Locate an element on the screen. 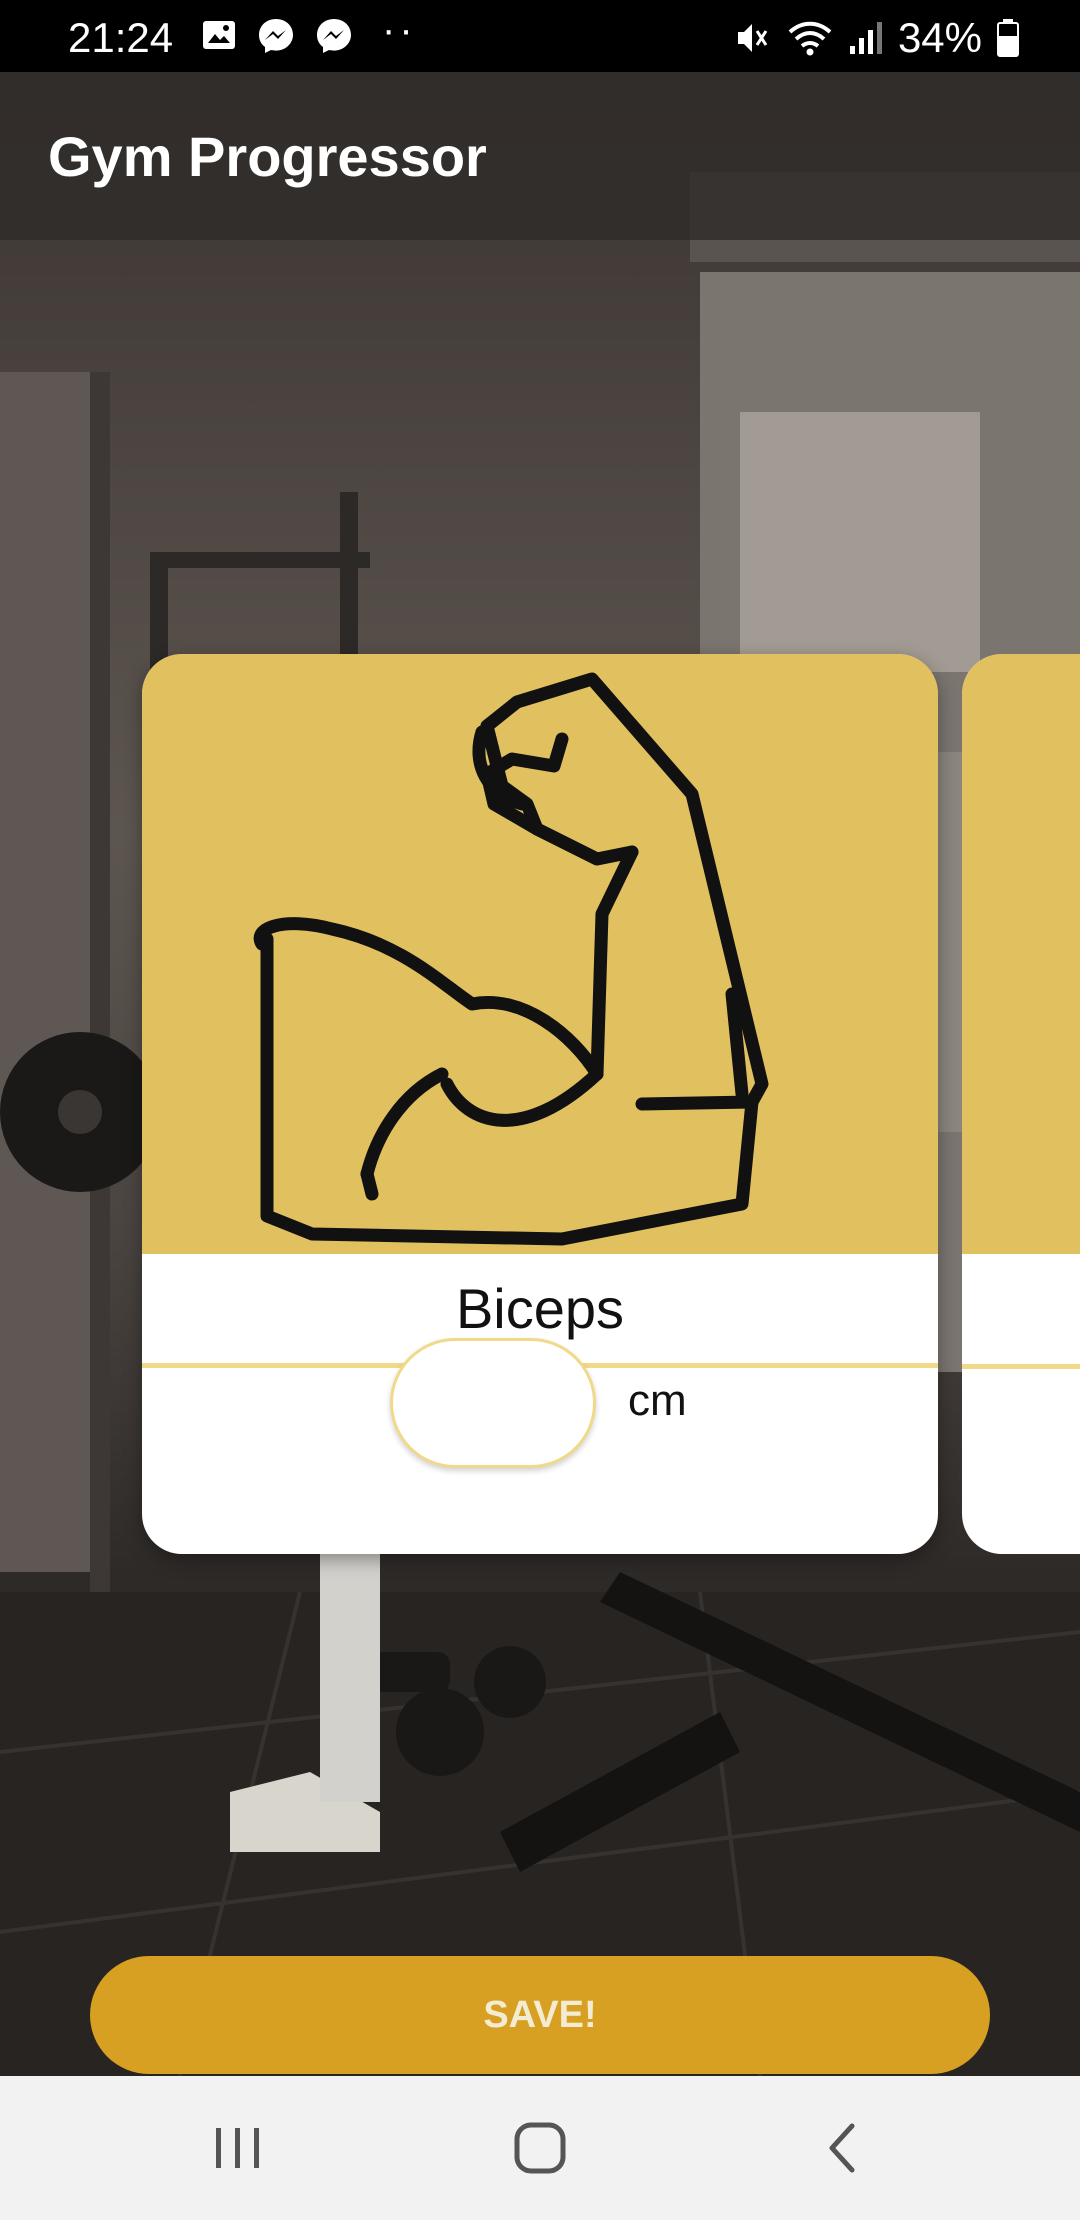 This screenshot has width=1080, height=2220. battery-icon is located at coordinates (1008, 38).